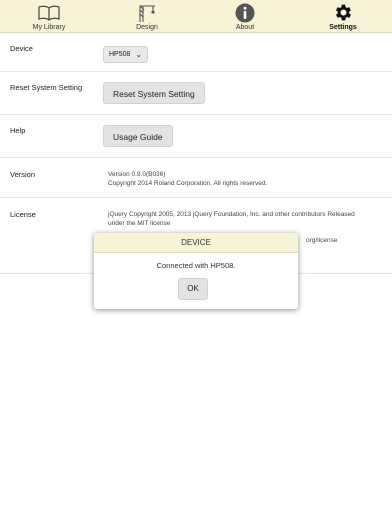 The height and width of the screenshot is (512, 392). What do you see at coordinates (46, 87) in the screenshot?
I see `setting-label: Reset System Setting` at bounding box center [46, 87].